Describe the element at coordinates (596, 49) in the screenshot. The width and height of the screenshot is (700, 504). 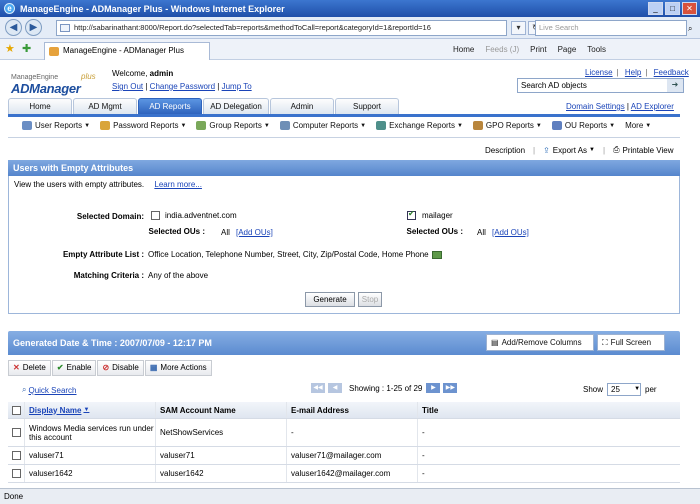
I see `tools-button: Tools` at that location.